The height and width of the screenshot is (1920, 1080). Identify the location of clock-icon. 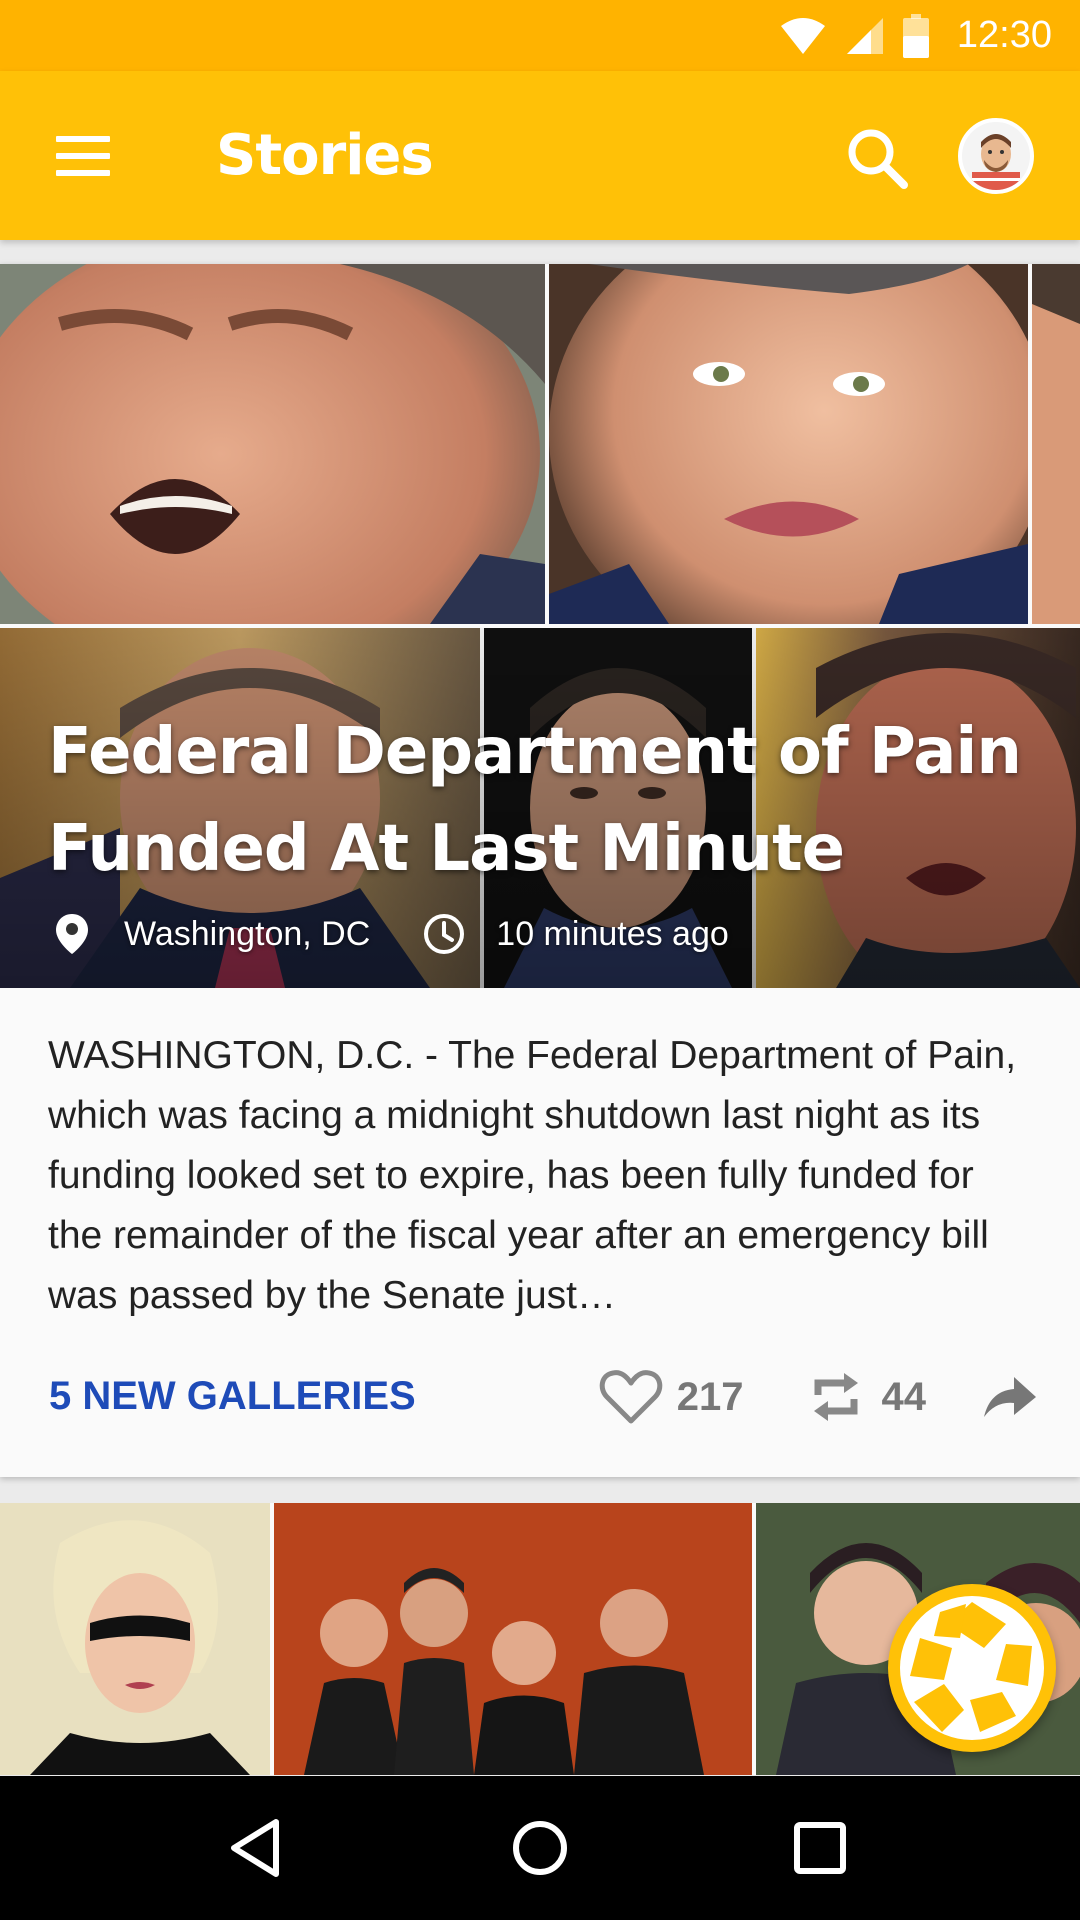
(444, 934).